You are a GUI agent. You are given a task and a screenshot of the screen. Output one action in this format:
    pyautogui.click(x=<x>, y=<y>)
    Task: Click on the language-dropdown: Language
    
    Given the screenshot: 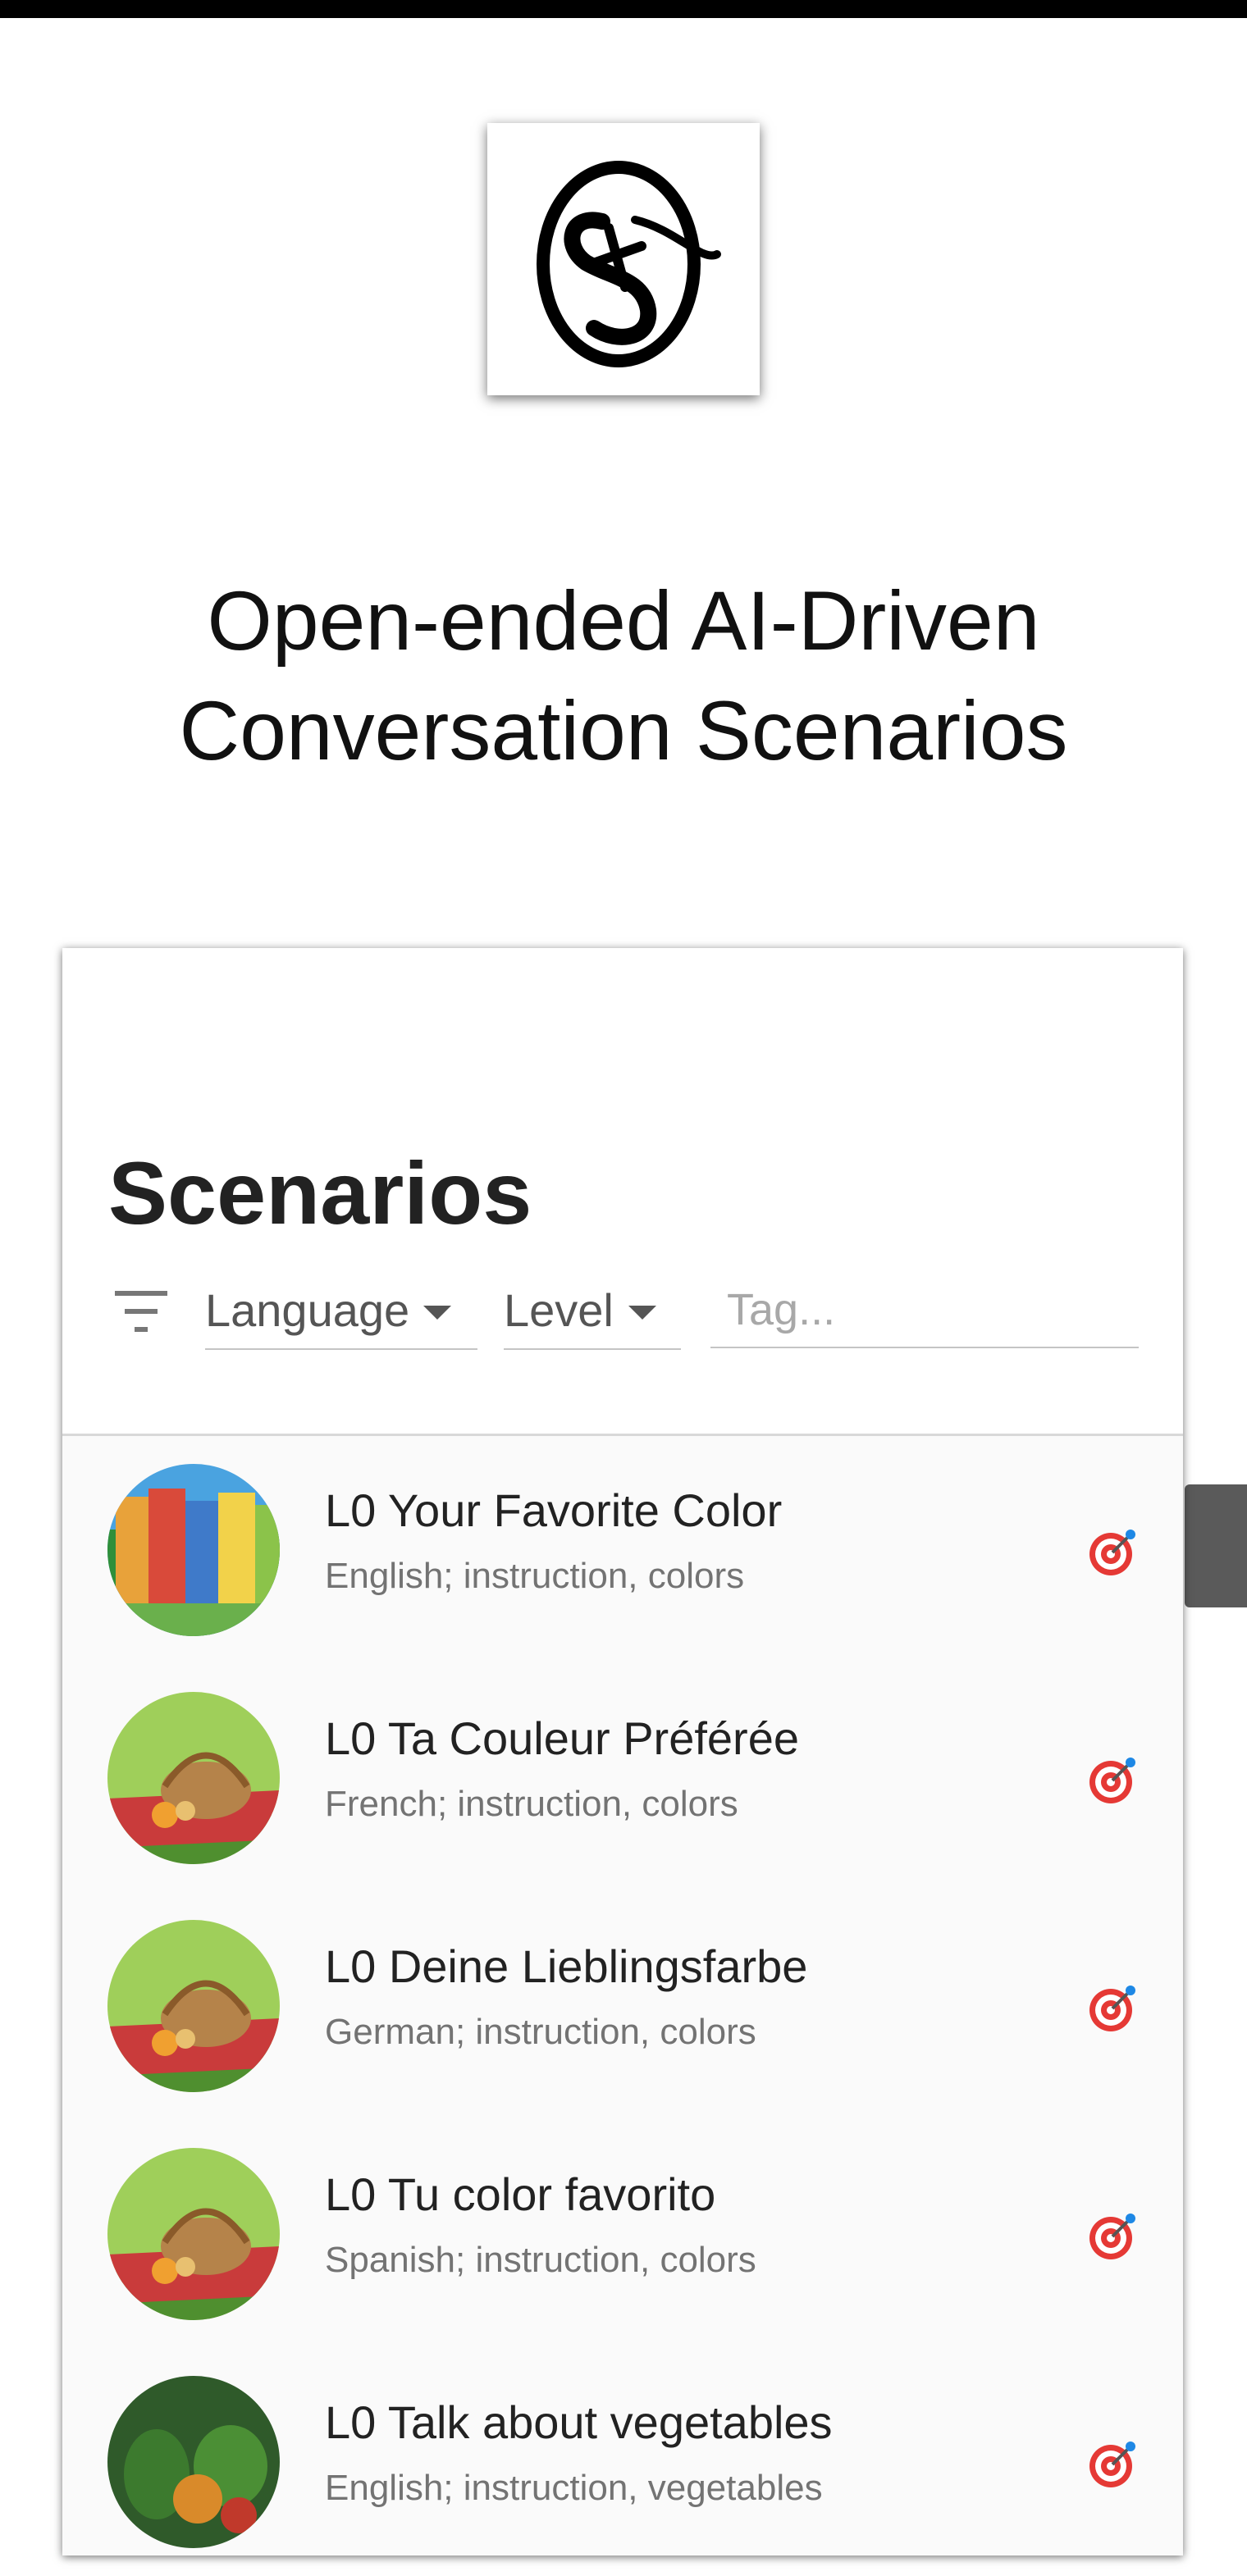 What is the action you would take?
    pyautogui.click(x=341, y=1311)
    